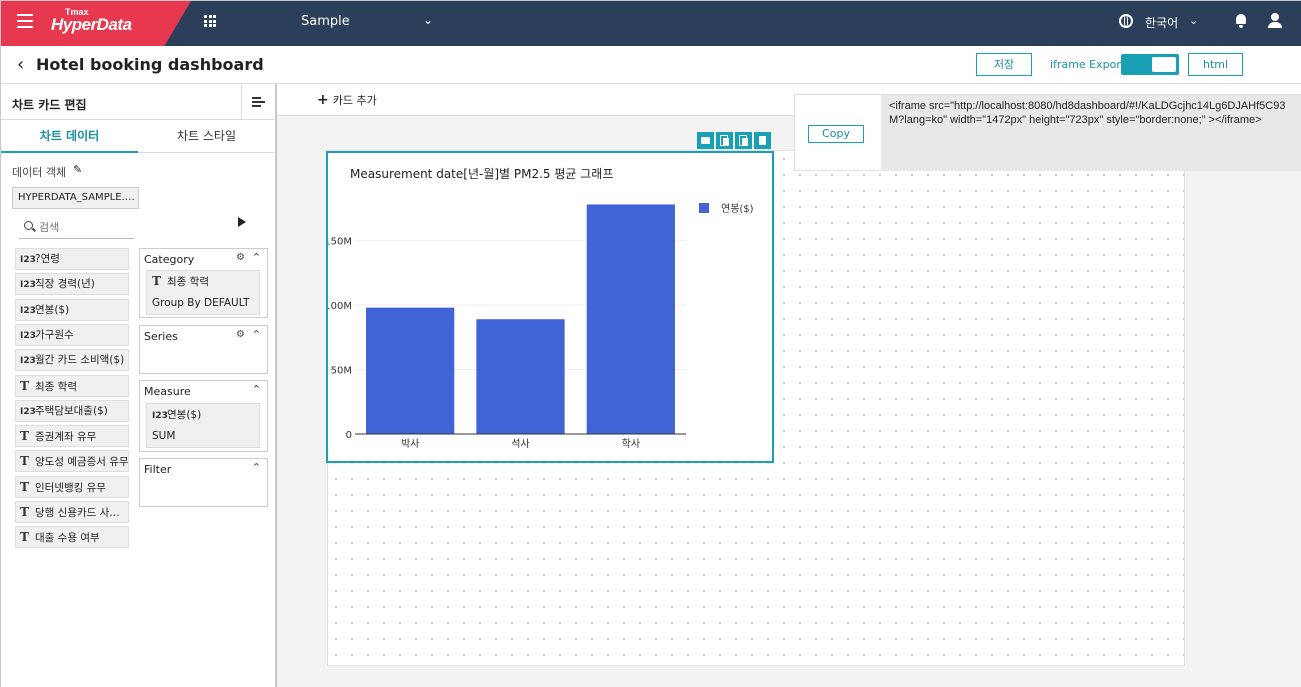 This screenshot has height=687, width=1301. I want to click on html-button: html, so click(1215, 64).